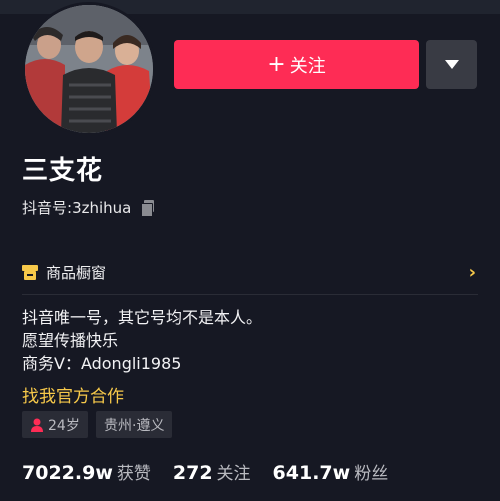  What do you see at coordinates (142, 340) in the screenshot?
I see `bio: 抖音唯一号，其它号均不是本人。 愿望传播快乐 商务V：Adongli1985` at bounding box center [142, 340].